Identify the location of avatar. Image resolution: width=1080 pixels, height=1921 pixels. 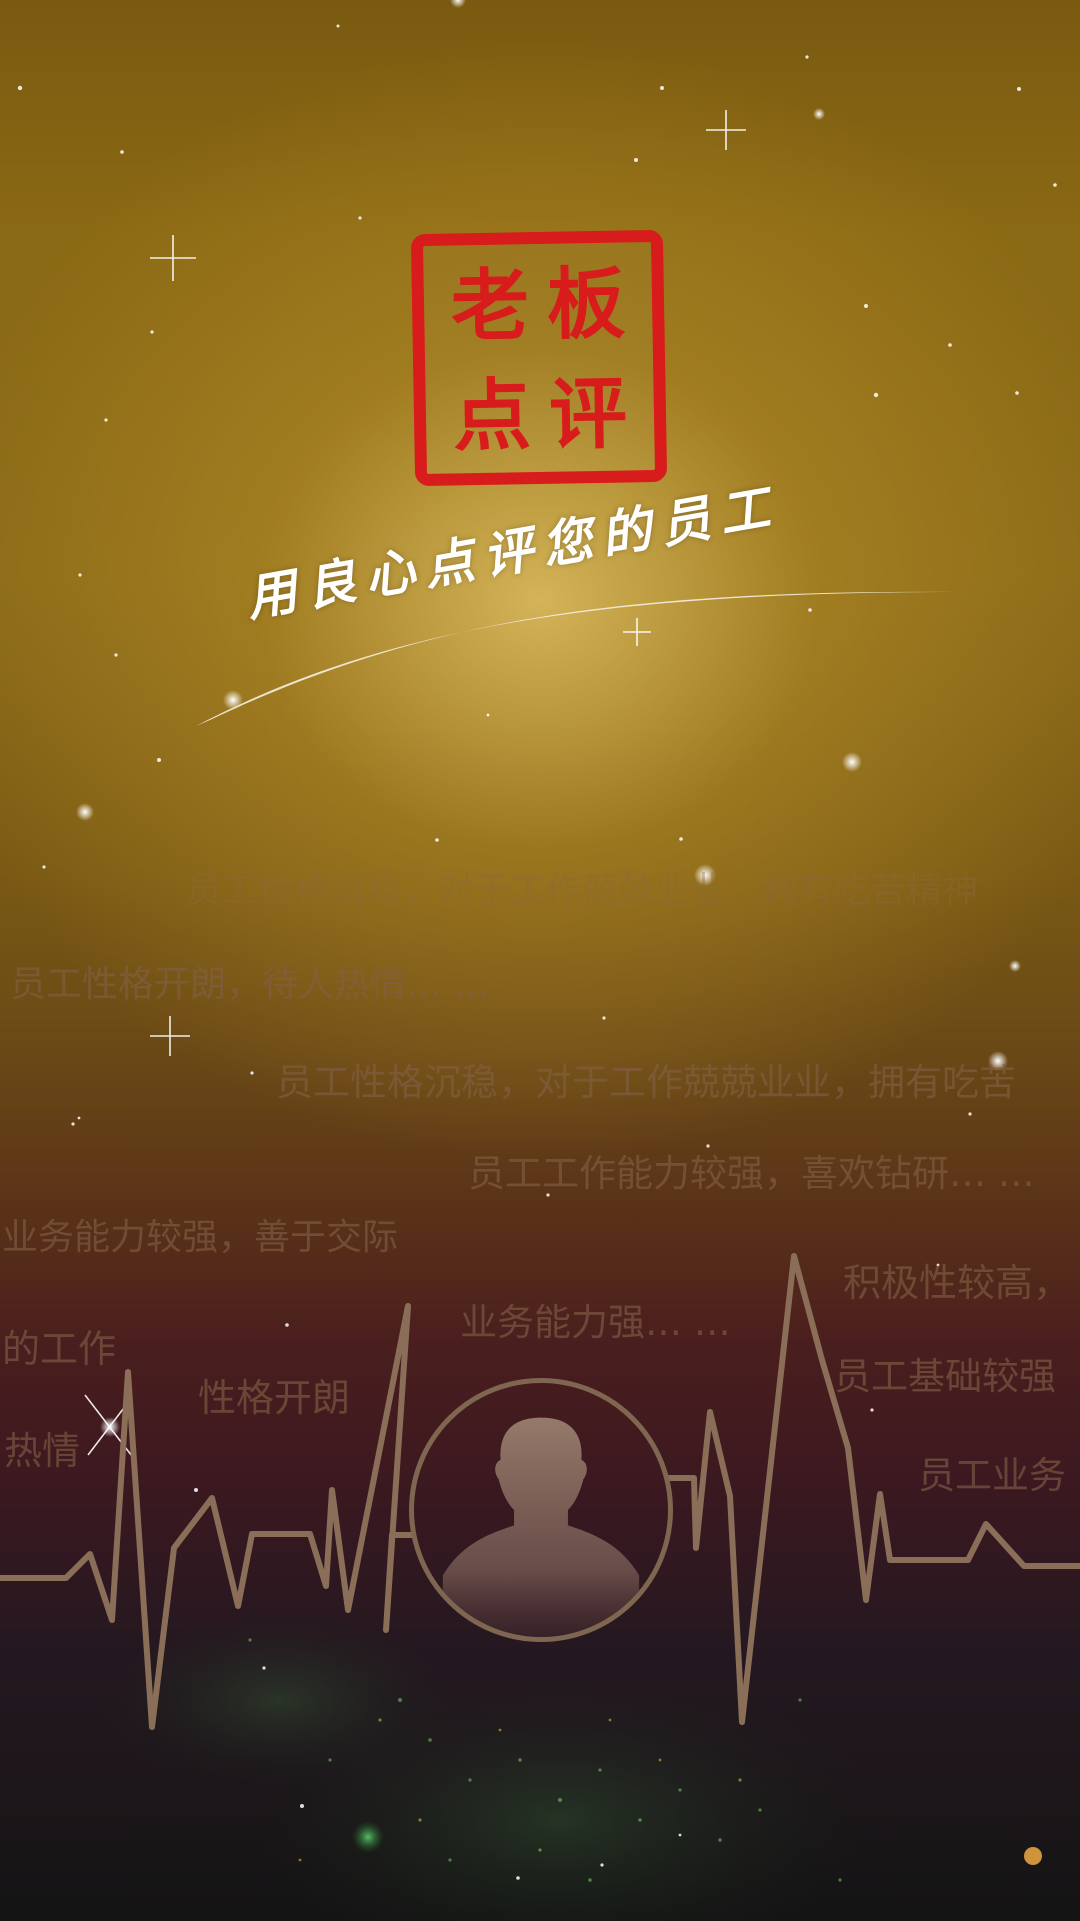
(541, 1510).